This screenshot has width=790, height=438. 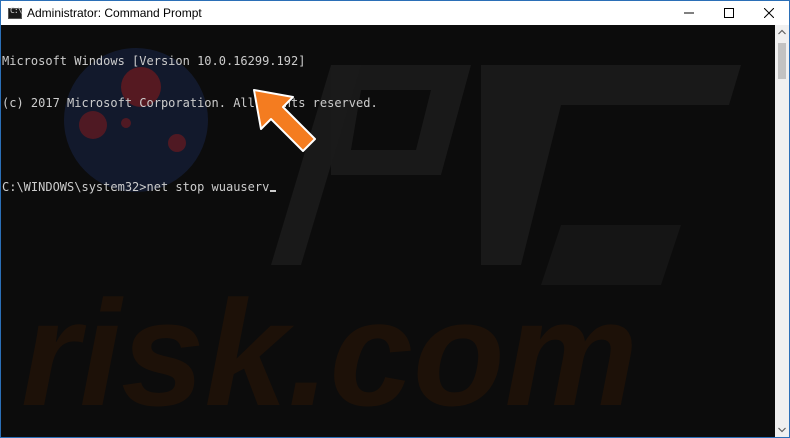 I want to click on command-line: C:\WINDOWS\system32>net stop wuauserv, so click(x=190, y=187).